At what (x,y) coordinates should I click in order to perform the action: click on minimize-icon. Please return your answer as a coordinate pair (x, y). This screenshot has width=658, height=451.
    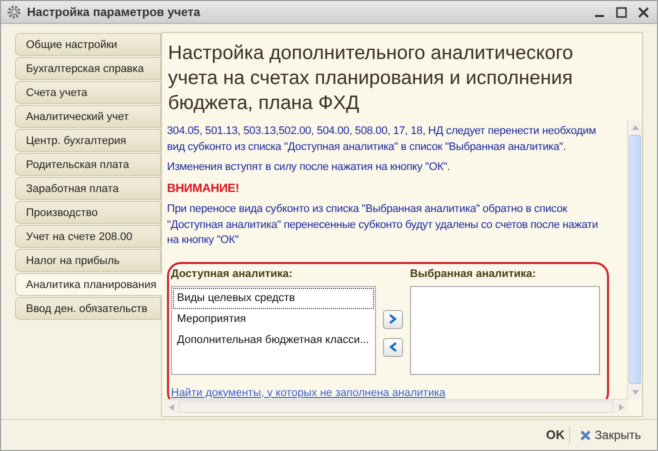
    Looking at the image, I should click on (599, 16).